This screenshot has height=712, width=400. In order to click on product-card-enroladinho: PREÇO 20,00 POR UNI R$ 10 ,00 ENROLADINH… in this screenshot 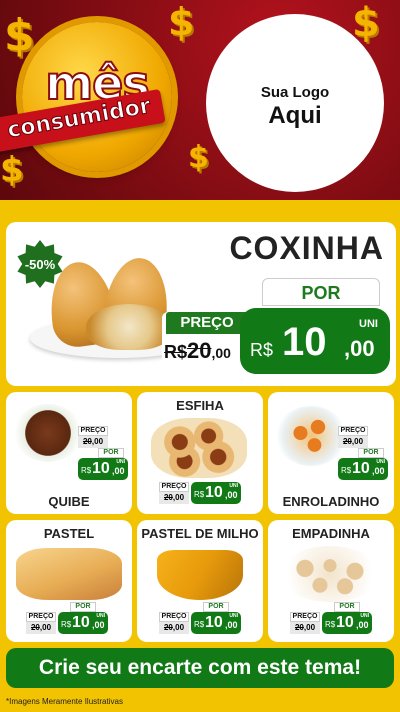, I will do `click(331, 453)`.